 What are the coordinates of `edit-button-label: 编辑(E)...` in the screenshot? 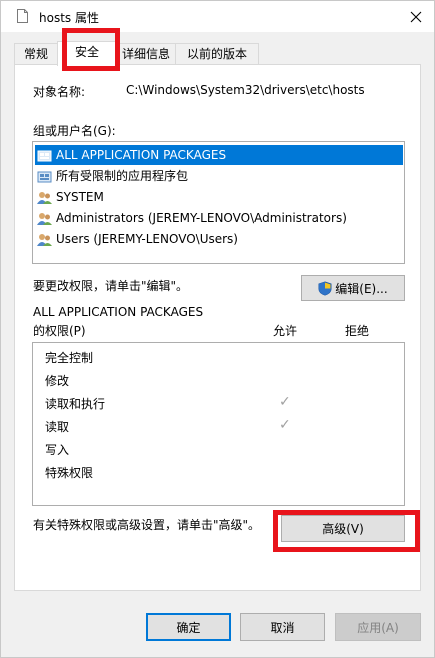 It's located at (361, 288).